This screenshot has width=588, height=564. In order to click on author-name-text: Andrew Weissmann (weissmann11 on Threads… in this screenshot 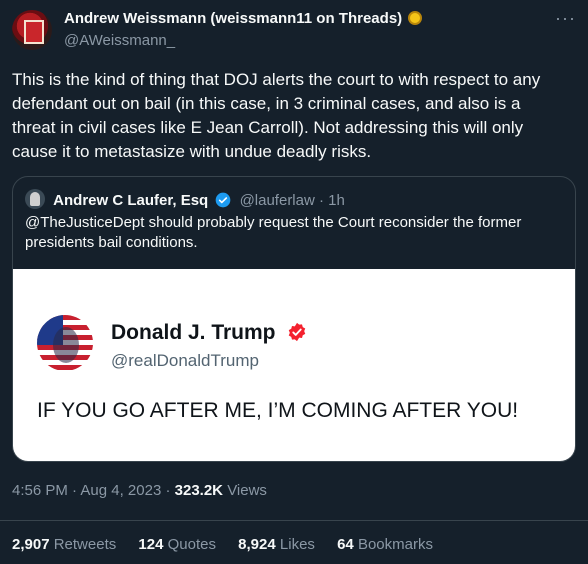, I will do `click(233, 18)`.